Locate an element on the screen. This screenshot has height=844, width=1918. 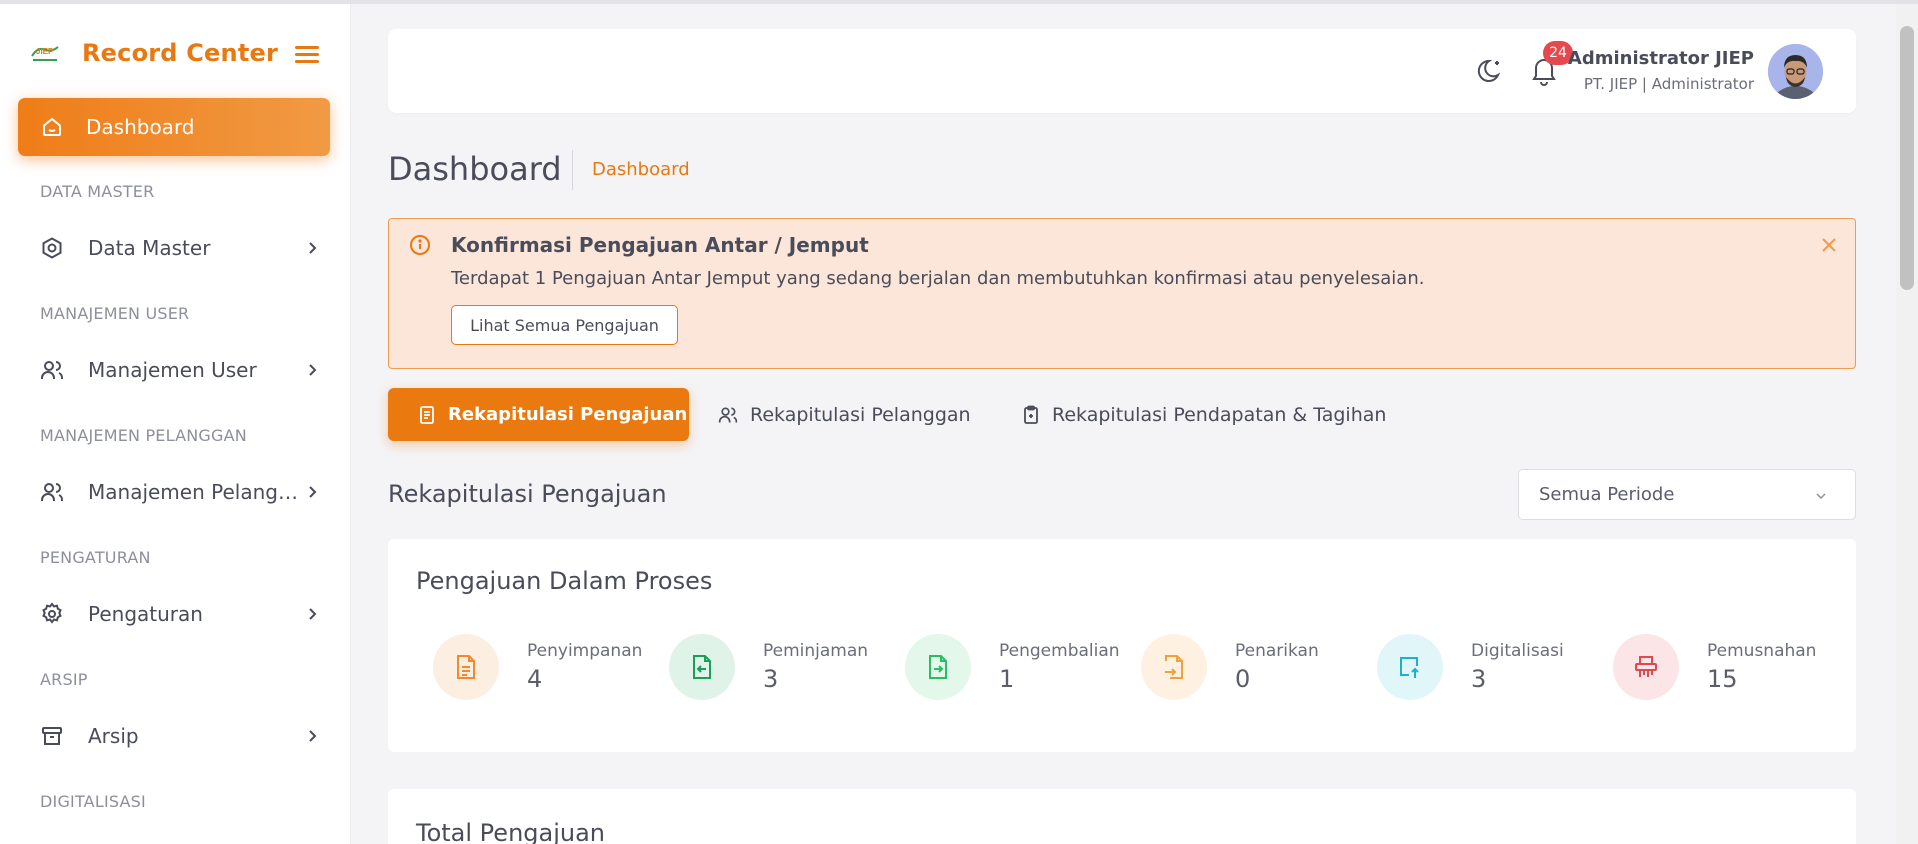
view-all-requests-button: Lihat Semua Pengajuan is located at coordinates (564, 325).